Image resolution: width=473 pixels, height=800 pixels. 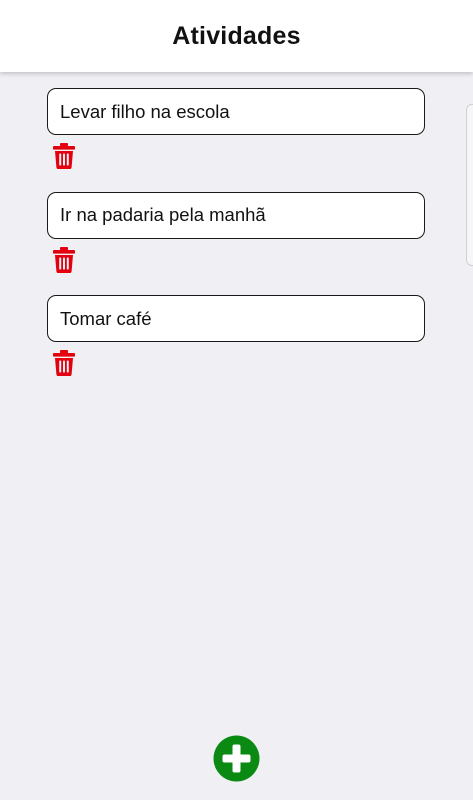 What do you see at coordinates (236, 215) in the screenshot?
I see `task-text-field: Ir na padaria pela manhã` at bounding box center [236, 215].